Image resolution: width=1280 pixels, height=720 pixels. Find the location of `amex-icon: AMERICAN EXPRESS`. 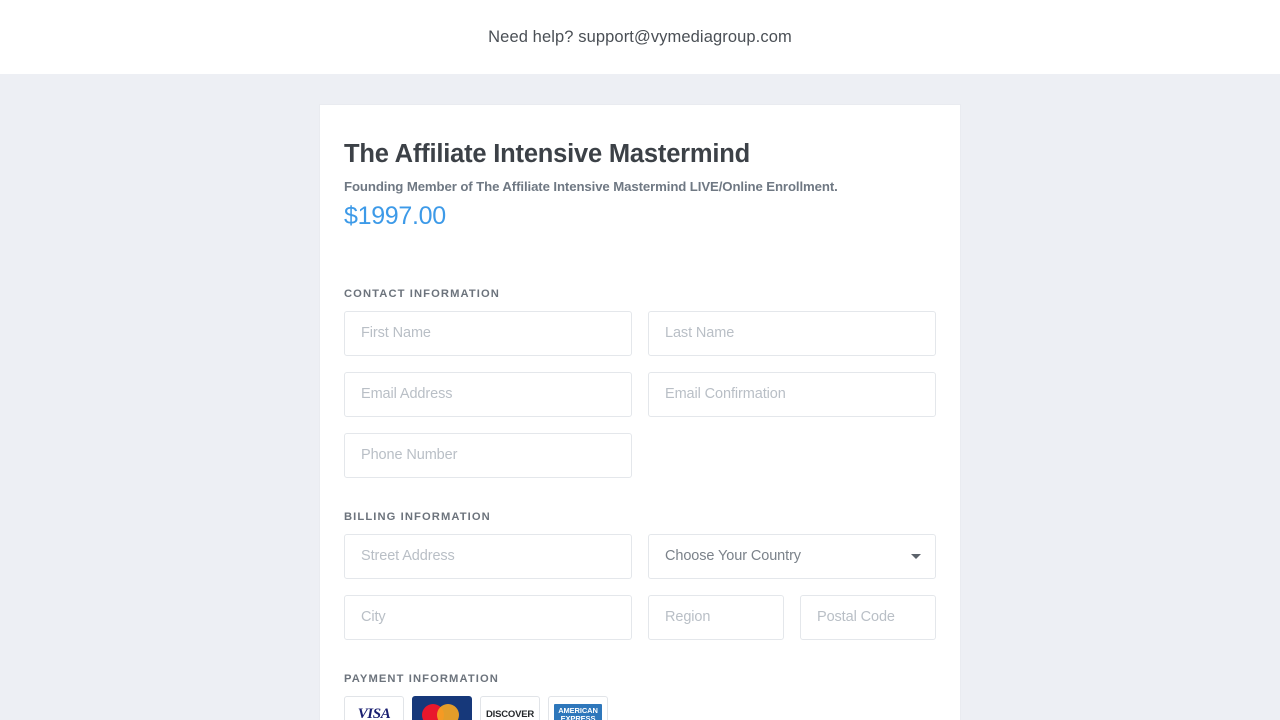

amex-icon: AMERICAN EXPRESS is located at coordinates (578, 707).